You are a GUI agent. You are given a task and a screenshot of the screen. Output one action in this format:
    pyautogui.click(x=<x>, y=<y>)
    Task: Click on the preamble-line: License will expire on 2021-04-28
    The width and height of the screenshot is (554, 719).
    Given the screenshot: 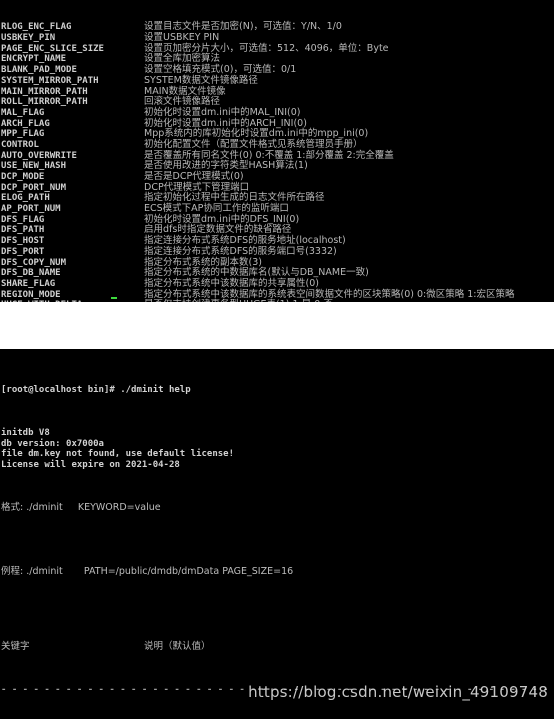 What is the action you would take?
    pyautogui.click(x=90, y=464)
    